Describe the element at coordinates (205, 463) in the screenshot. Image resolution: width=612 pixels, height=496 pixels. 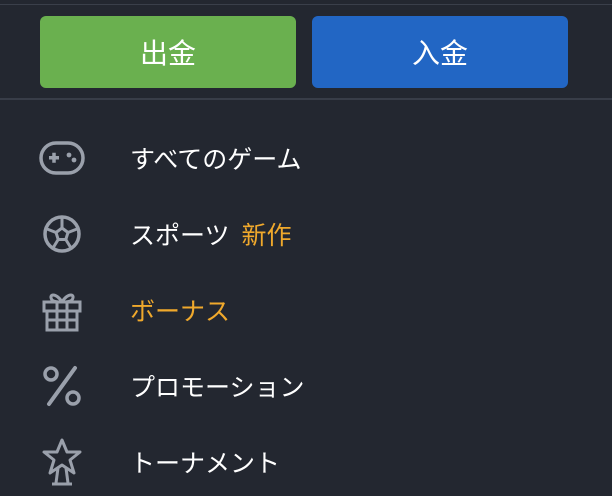
I see `menu-item-label: トーナメント` at that location.